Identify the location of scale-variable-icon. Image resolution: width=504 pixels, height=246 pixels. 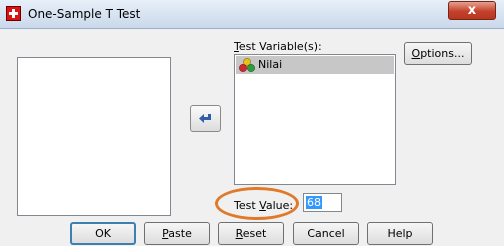
(247, 65).